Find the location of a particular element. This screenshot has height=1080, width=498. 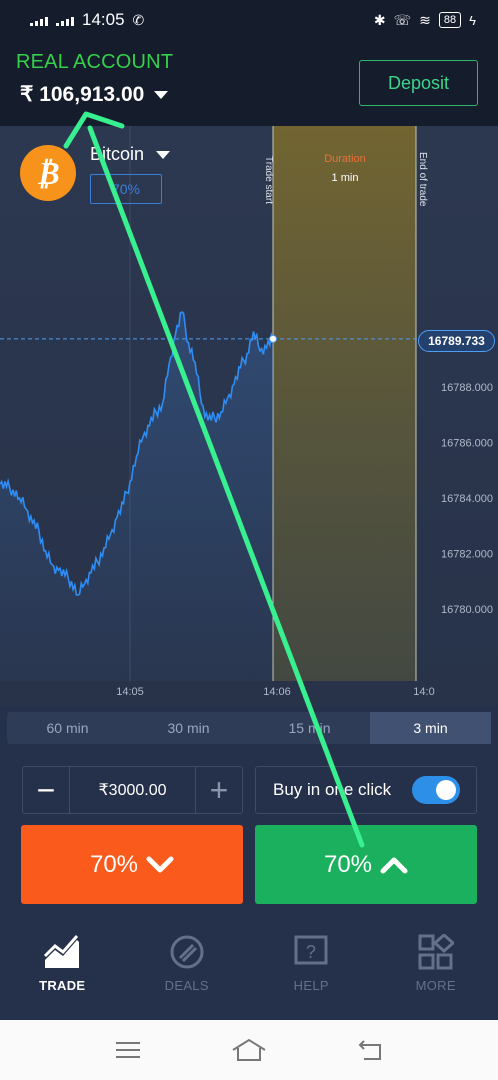

more-grid-icon is located at coordinates (436, 952).